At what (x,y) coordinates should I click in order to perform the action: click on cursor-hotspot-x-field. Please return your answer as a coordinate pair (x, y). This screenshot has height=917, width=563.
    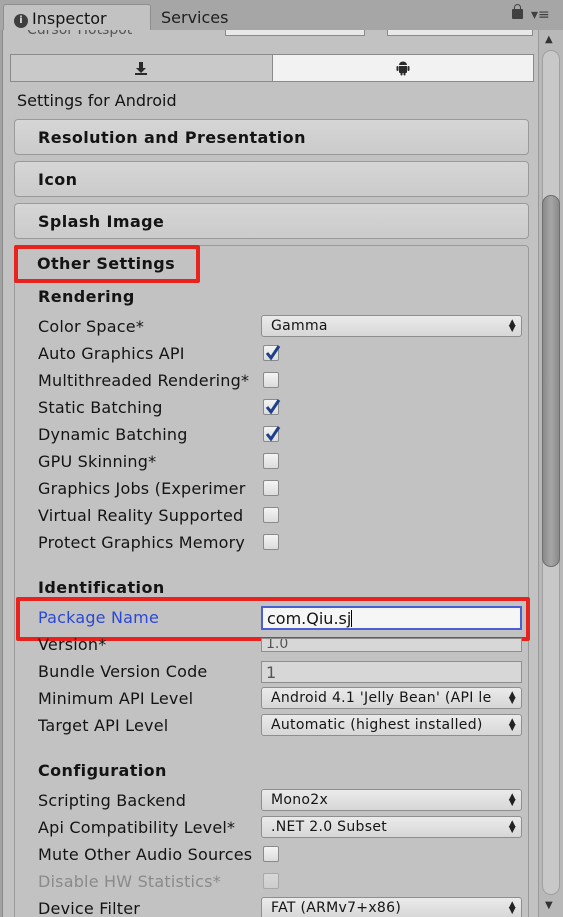
    Looking at the image, I should click on (295, 33).